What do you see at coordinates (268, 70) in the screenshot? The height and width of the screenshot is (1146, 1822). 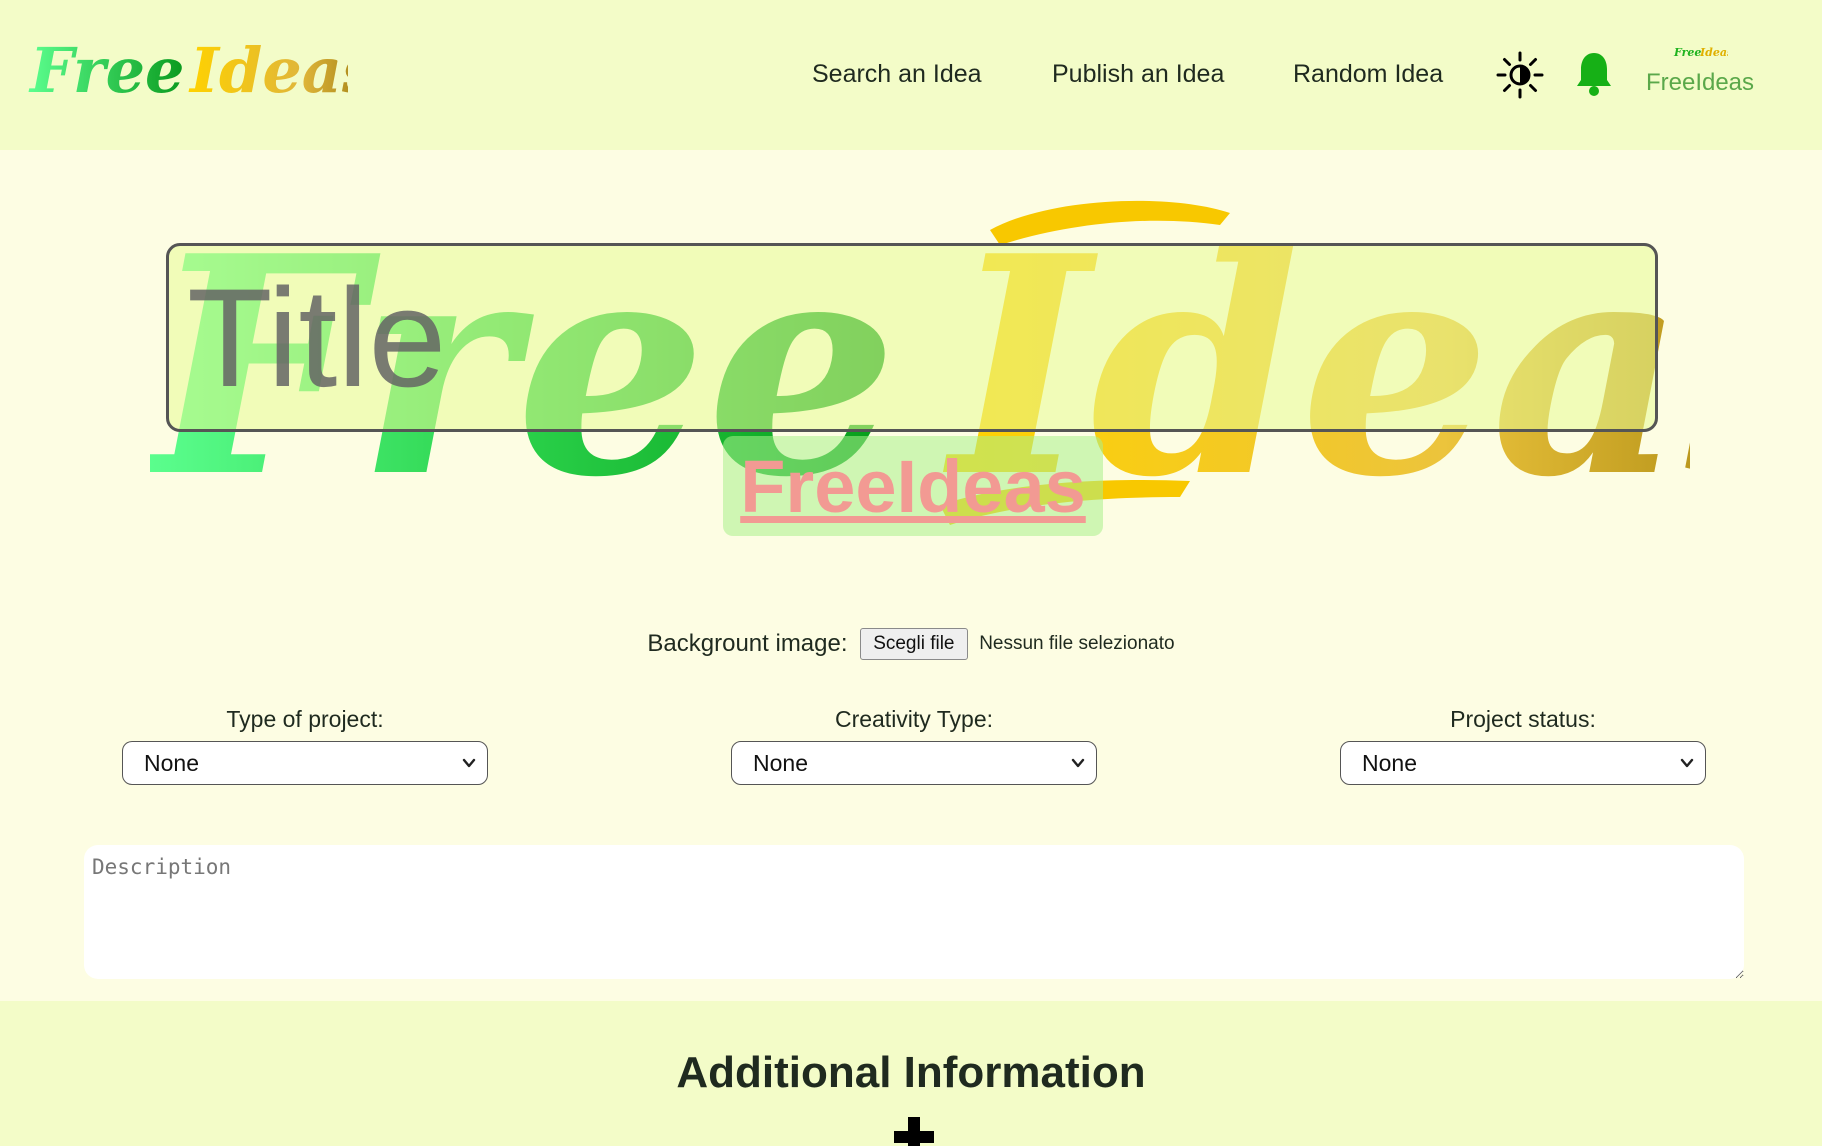 I see `logo-ideas-text: Ideas` at bounding box center [268, 70].